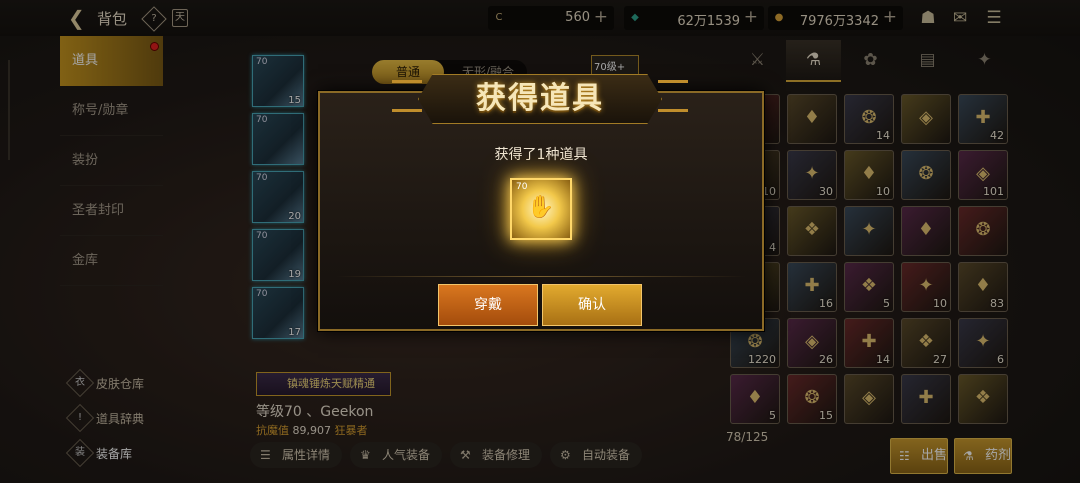  Describe the element at coordinates (673, 96) in the screenshot. I see `banner-wing-right` at that location.